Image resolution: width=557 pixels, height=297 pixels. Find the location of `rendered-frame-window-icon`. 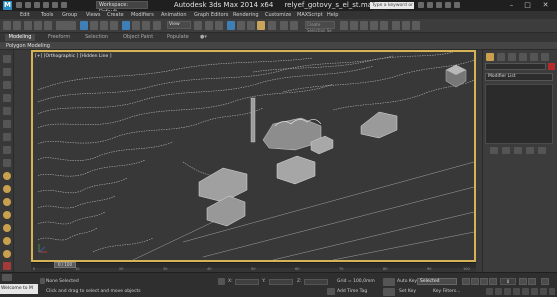

rendered-frame-window-icon is located at coordinates (406, 25).